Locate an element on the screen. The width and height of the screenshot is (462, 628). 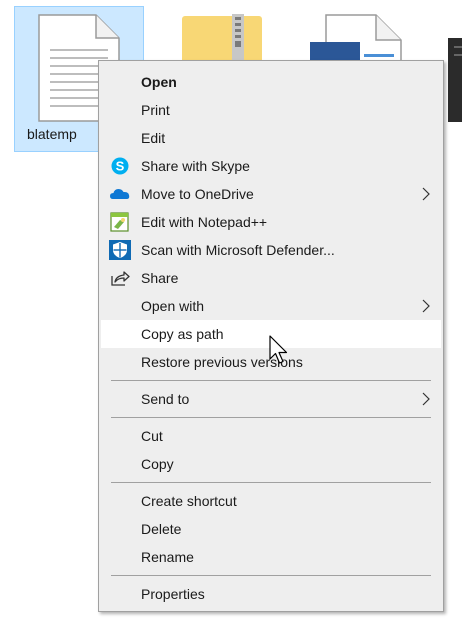
menu-item-label: Open is located at coordinates (159, 82).